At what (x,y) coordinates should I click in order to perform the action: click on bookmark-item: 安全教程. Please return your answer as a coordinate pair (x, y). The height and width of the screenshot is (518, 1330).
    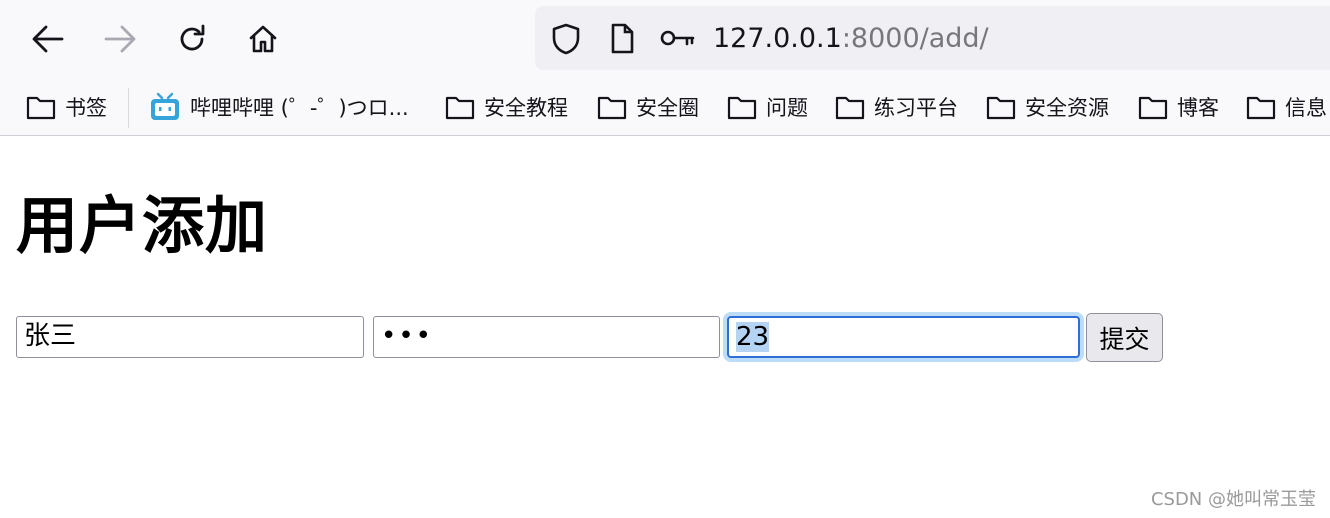
    Looking at the image, I should click on (506, 107).